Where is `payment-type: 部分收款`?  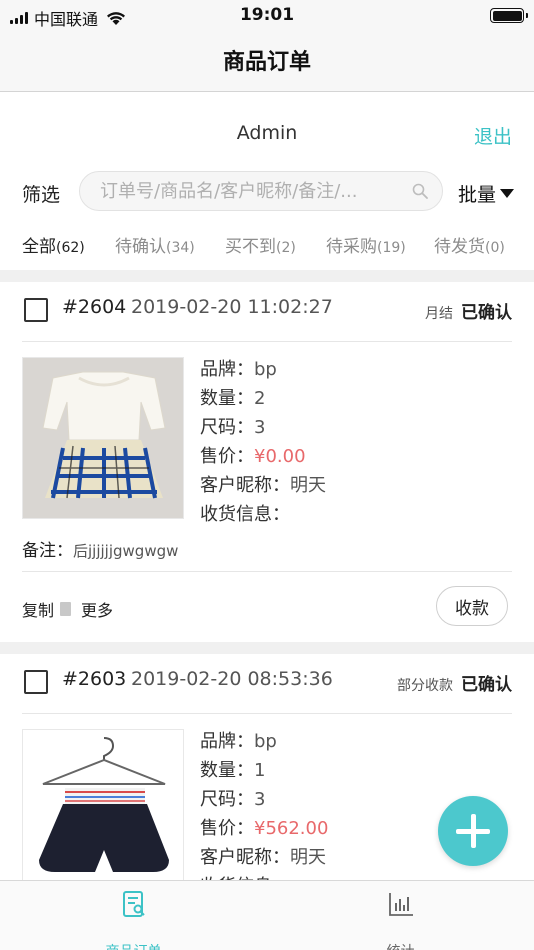 payment-type: 部分收款 is located at coordinates (425, 686).